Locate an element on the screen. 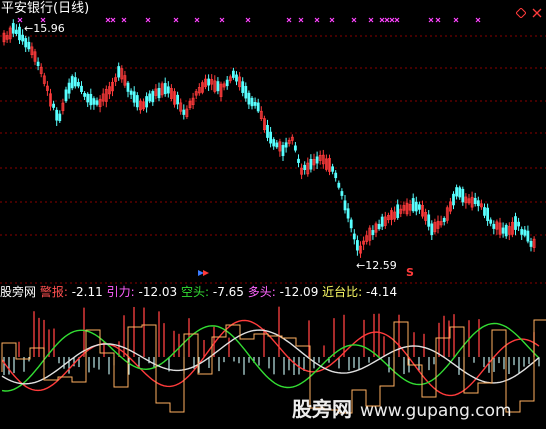  low-price-label: ←12.59 is located at coordinates (376, 265).